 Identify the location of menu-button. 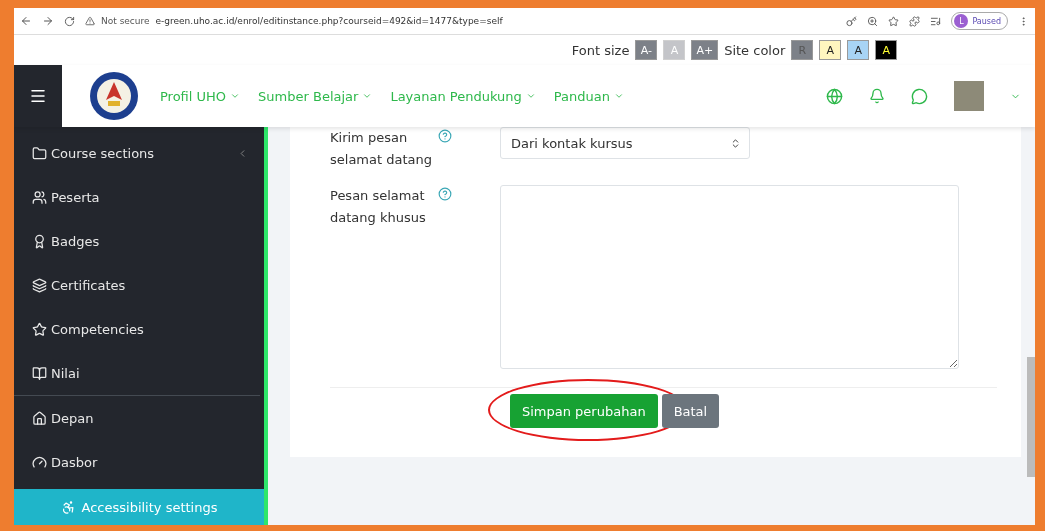
(38, 96).